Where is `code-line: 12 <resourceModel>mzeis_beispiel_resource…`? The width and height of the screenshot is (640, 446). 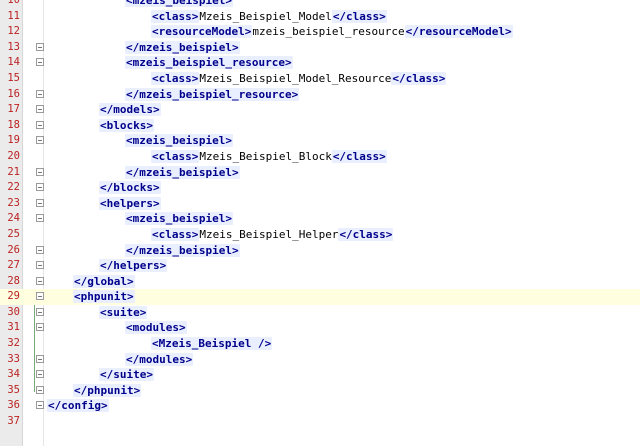 code-line: 12 <resourceModel>mzeis_beispiel_resource… is located at coordinates (320, 32).